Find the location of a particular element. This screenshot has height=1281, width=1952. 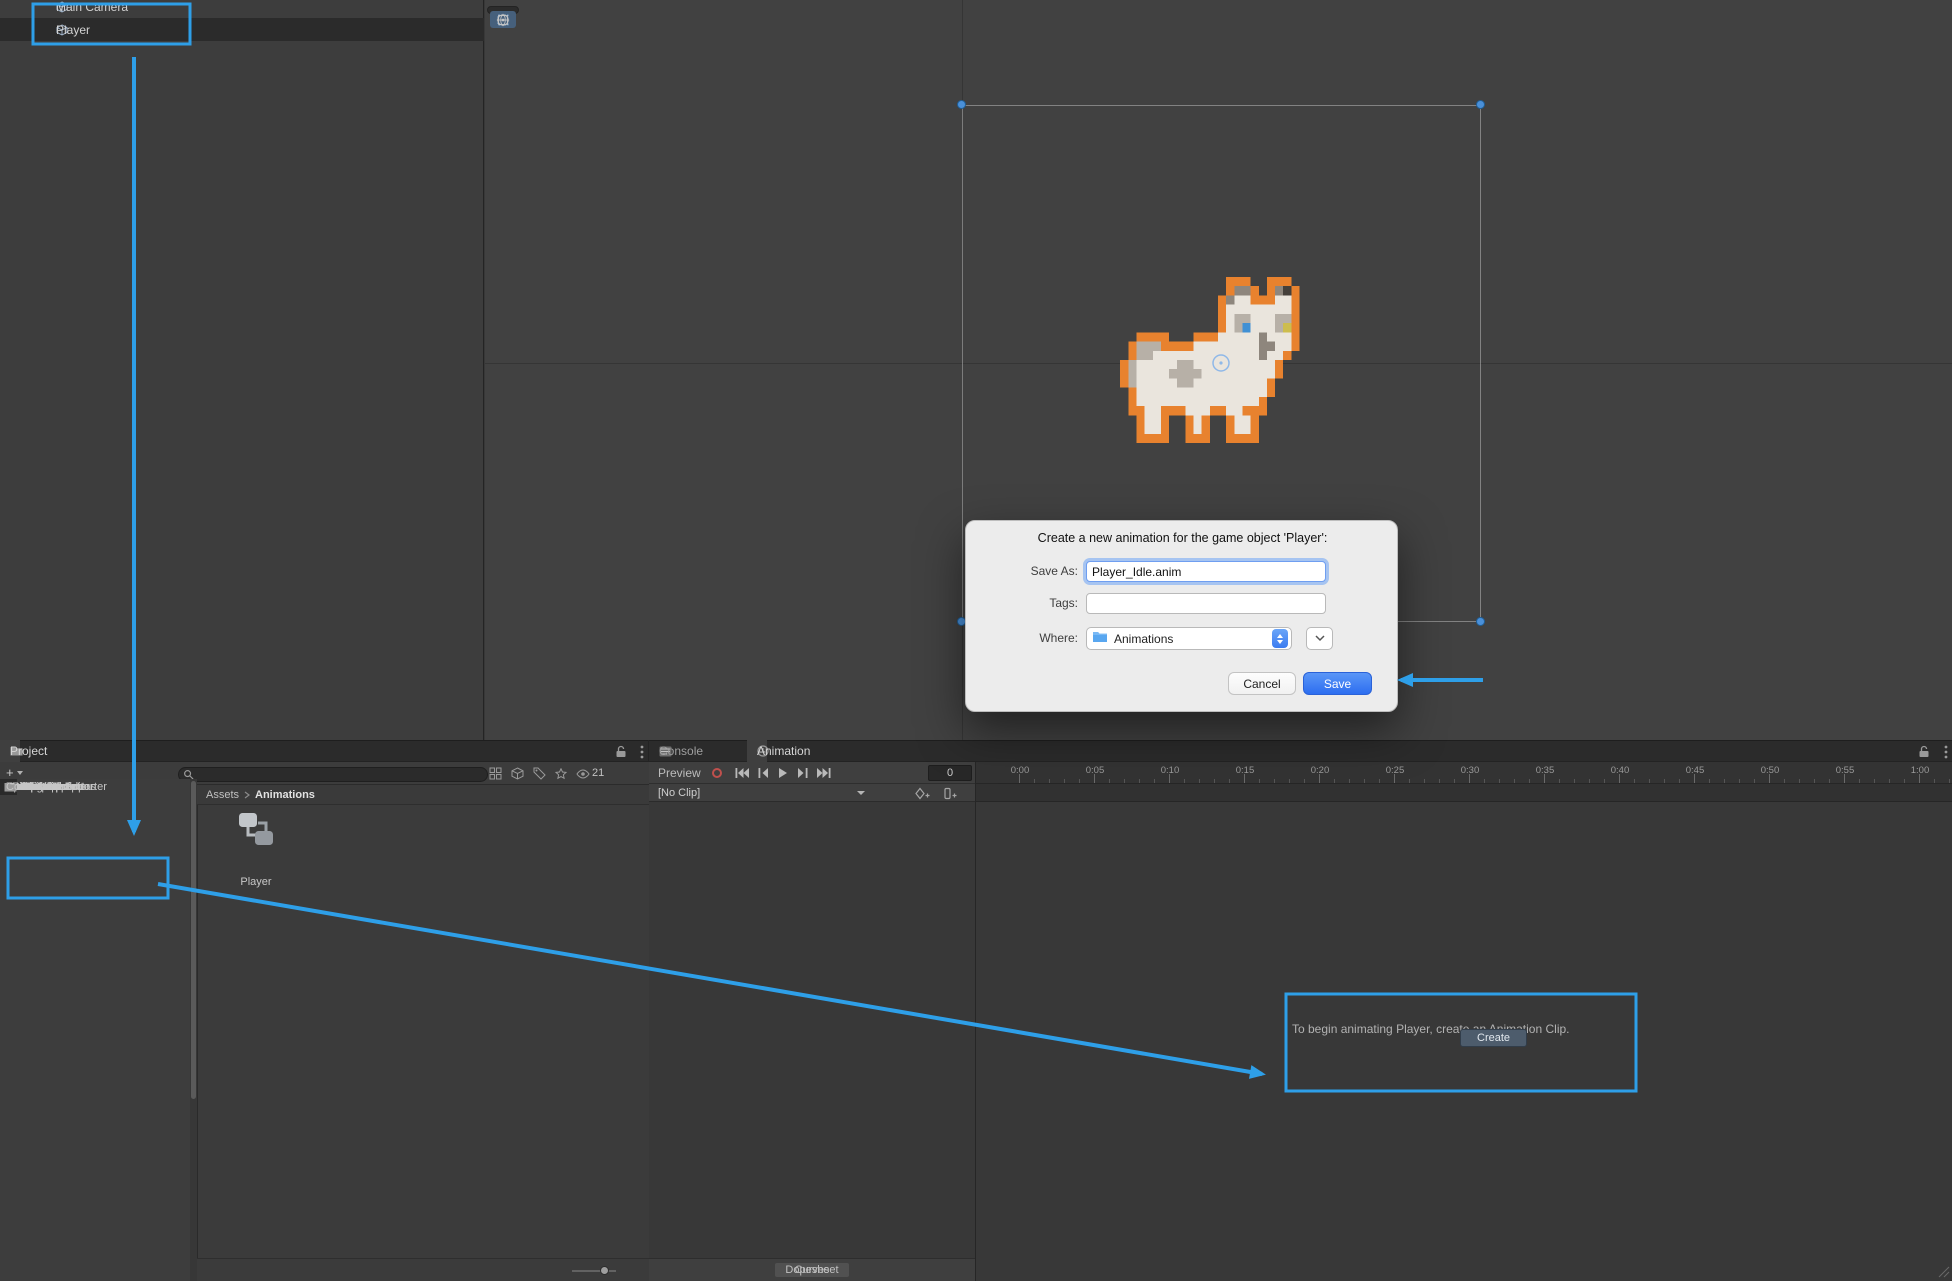

curves-button: Curves is located at coordinates (812, 1270).